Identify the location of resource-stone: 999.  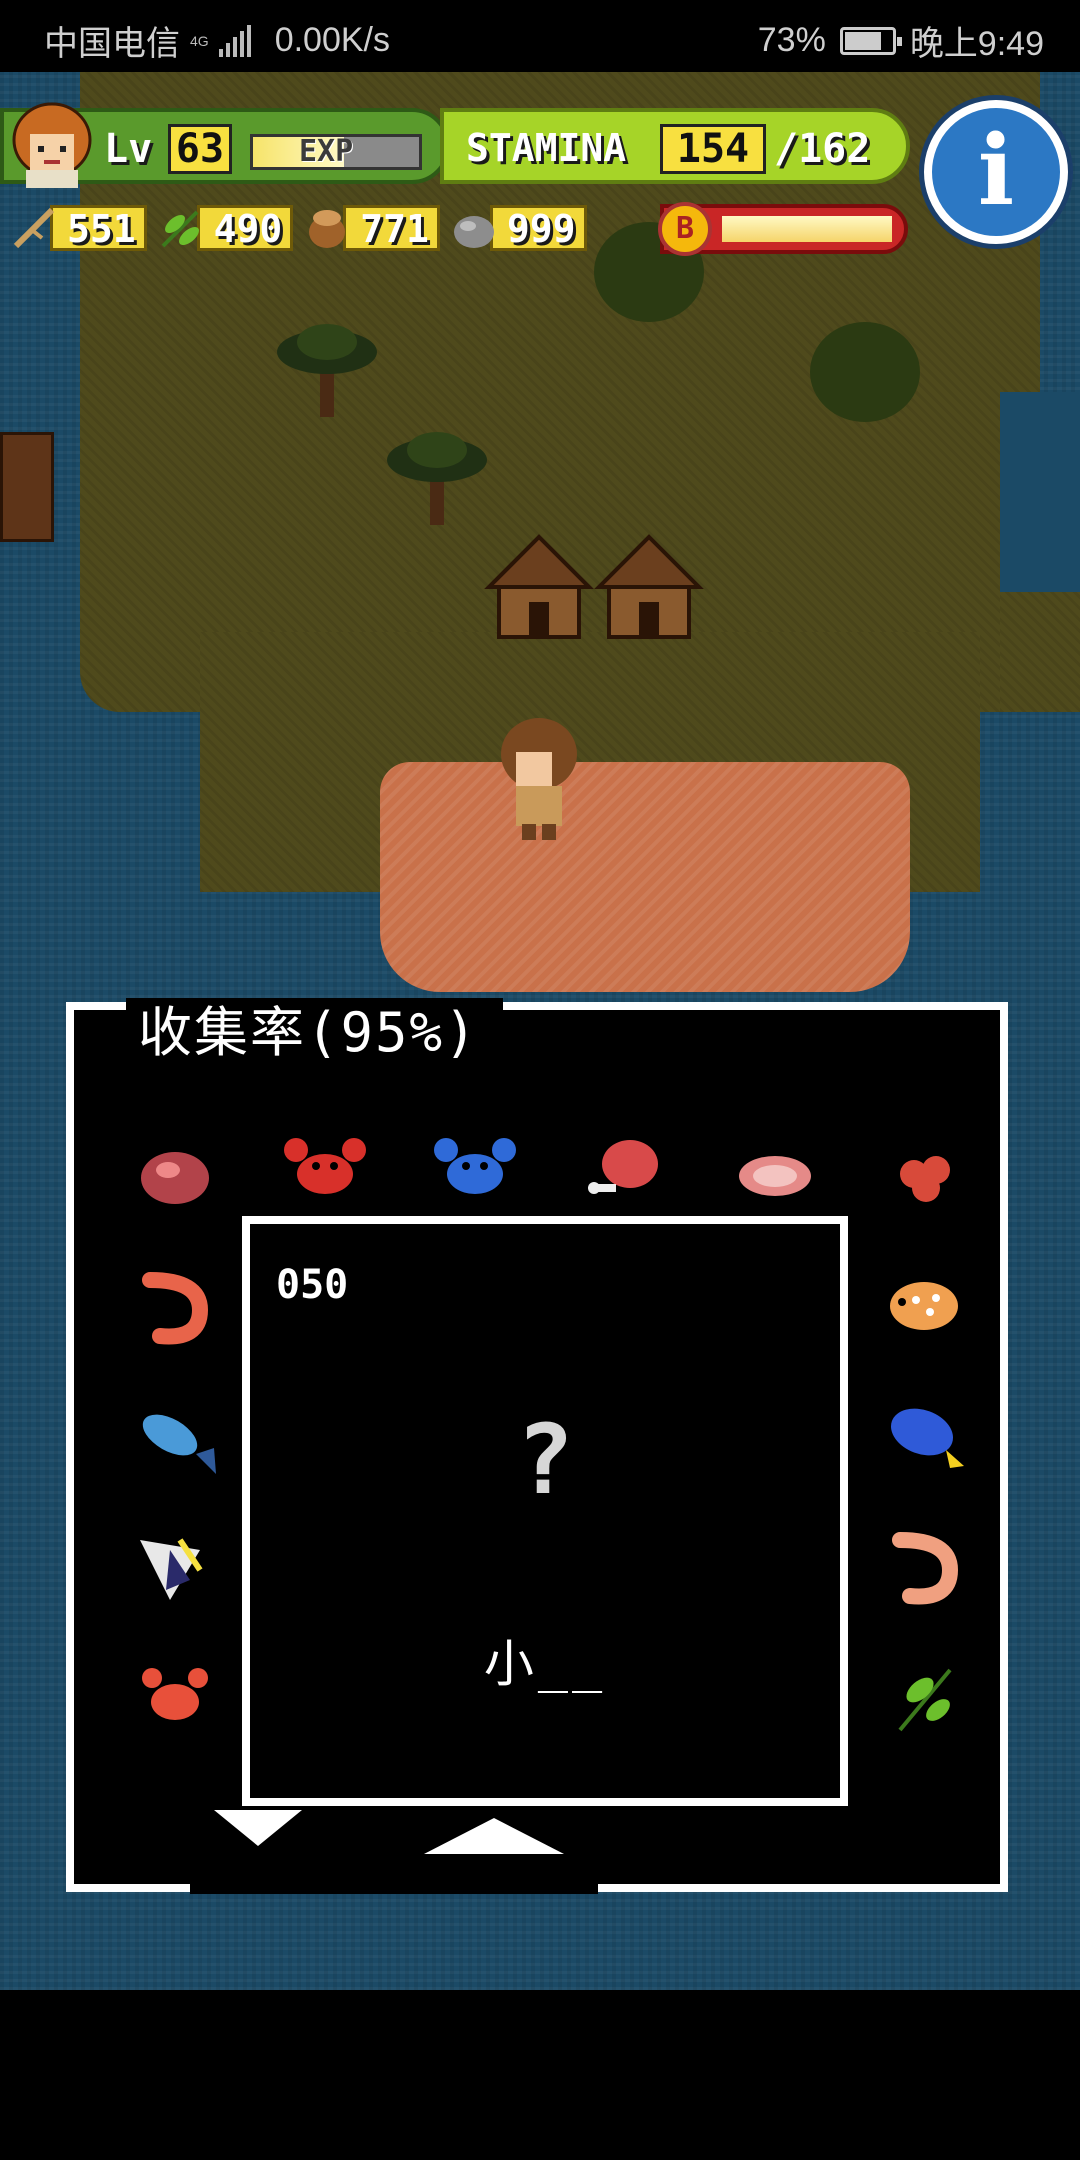
(518, 228).